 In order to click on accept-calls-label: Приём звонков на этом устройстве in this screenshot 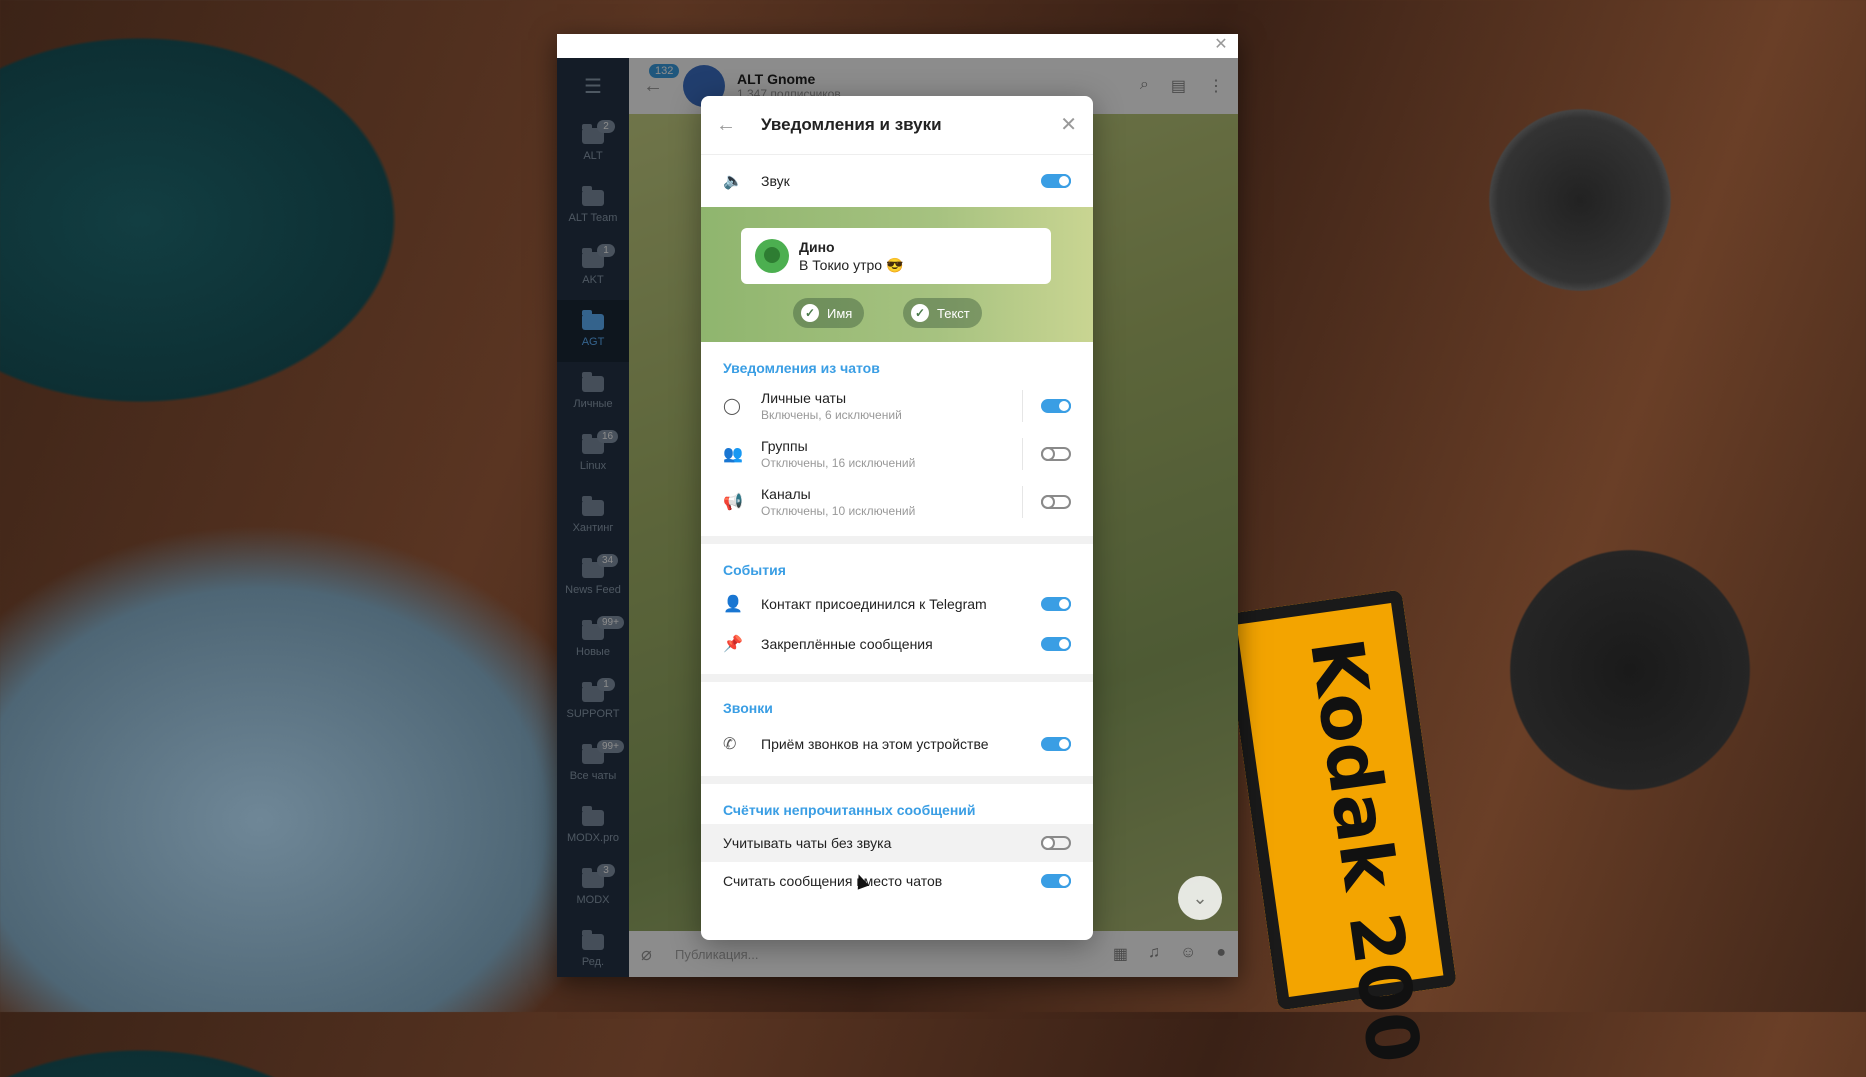, I will do `click(875, 744)`.